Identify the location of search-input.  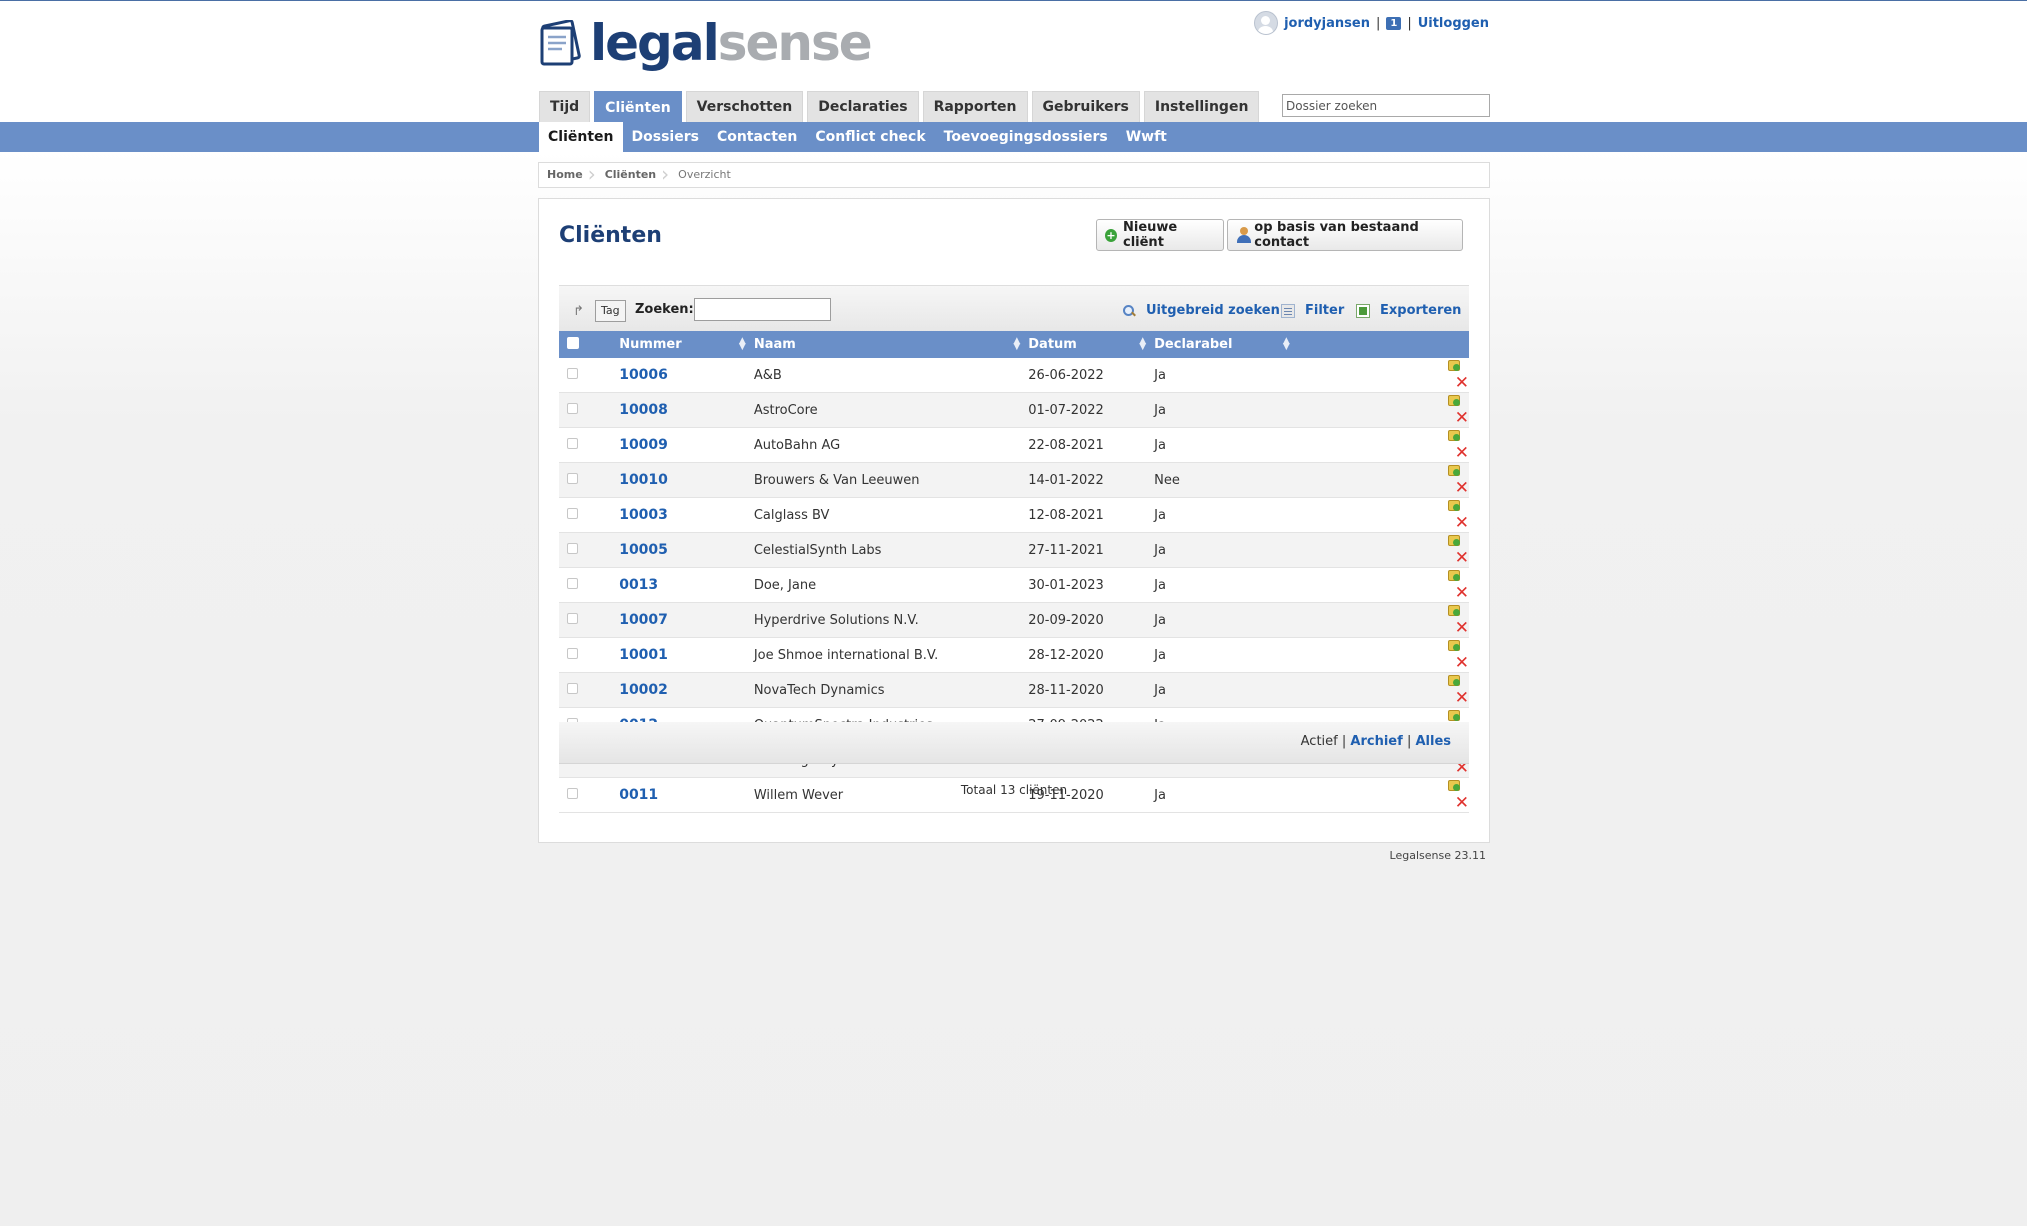
(762, 309).